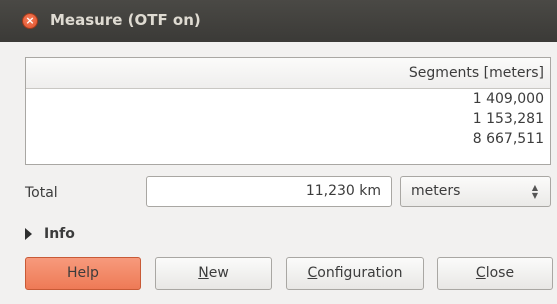  Describe the element at coordinates (436, 191) in the screenshot. I see `units-selected-value: meters` at that location.